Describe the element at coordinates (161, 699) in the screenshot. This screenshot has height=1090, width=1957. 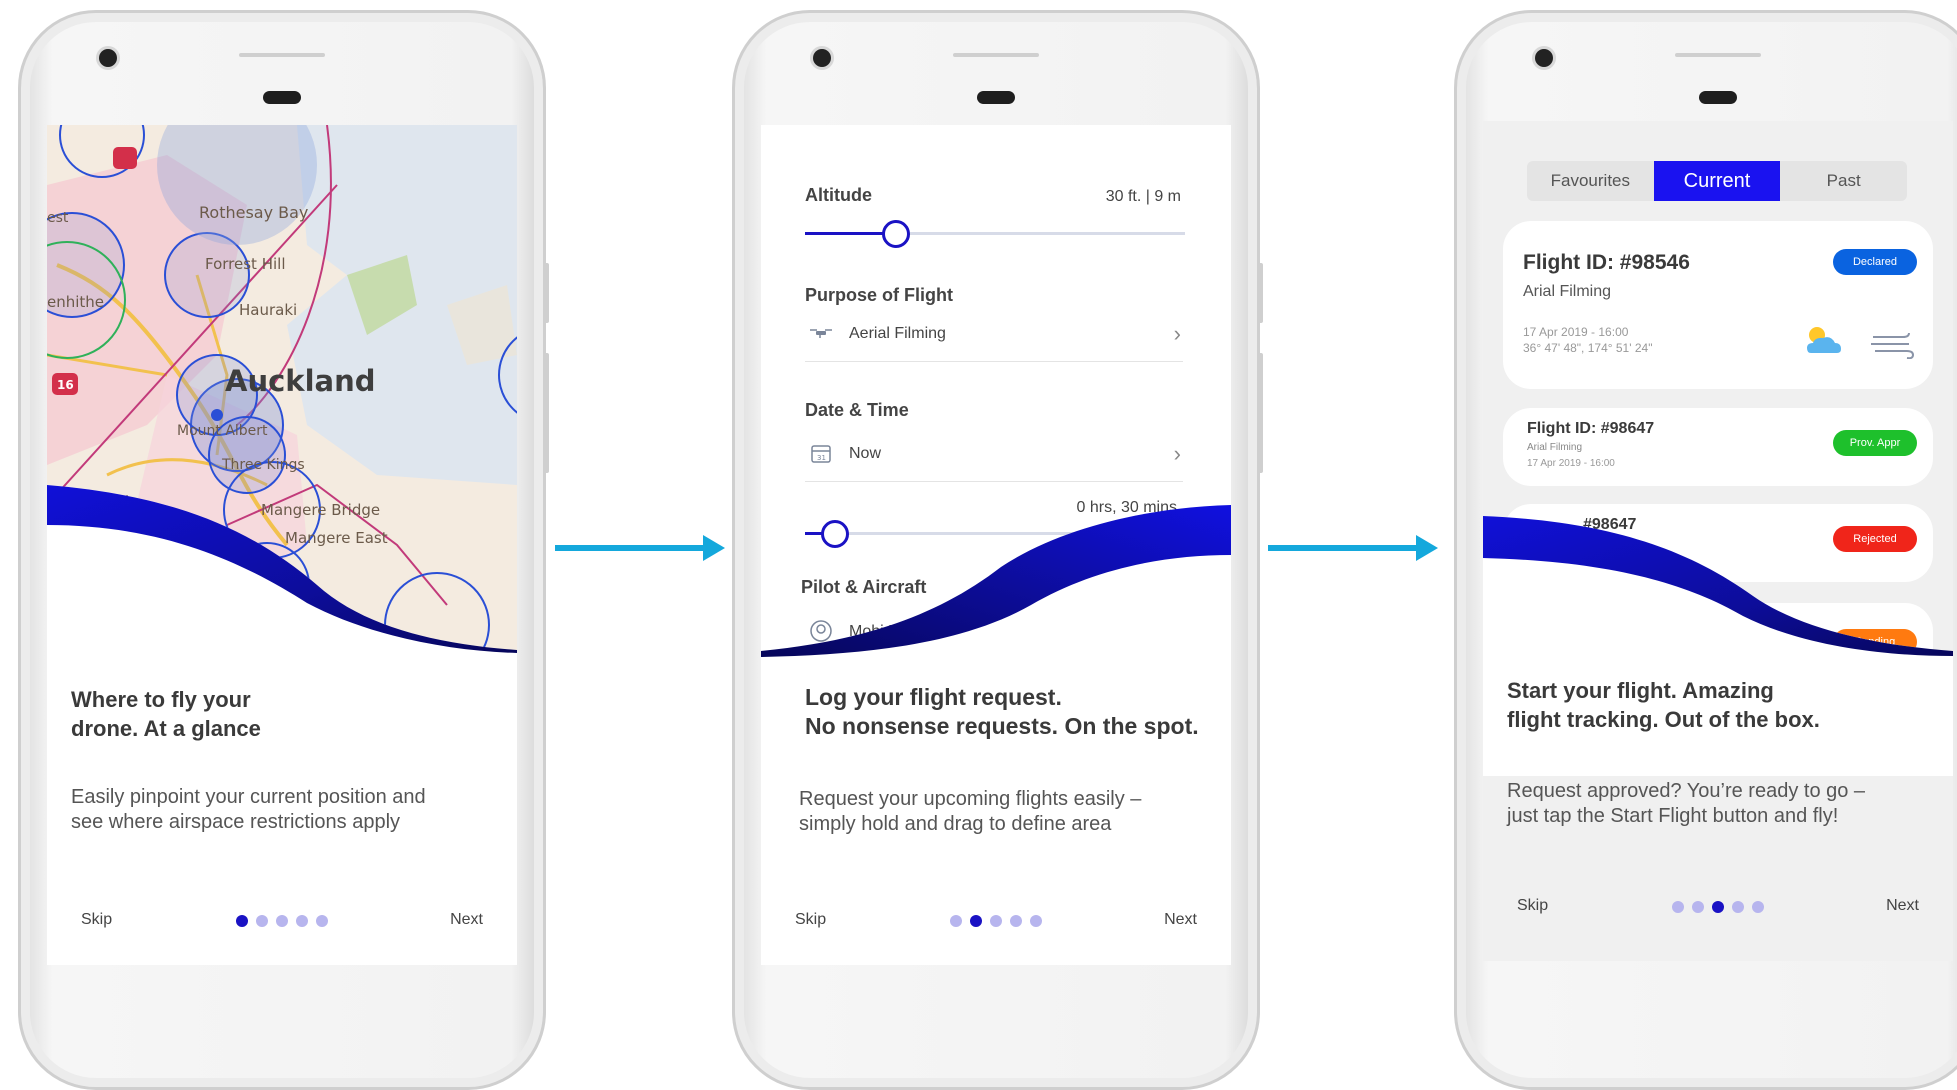
I see `headline-line-1: Where to fly your` at that location.